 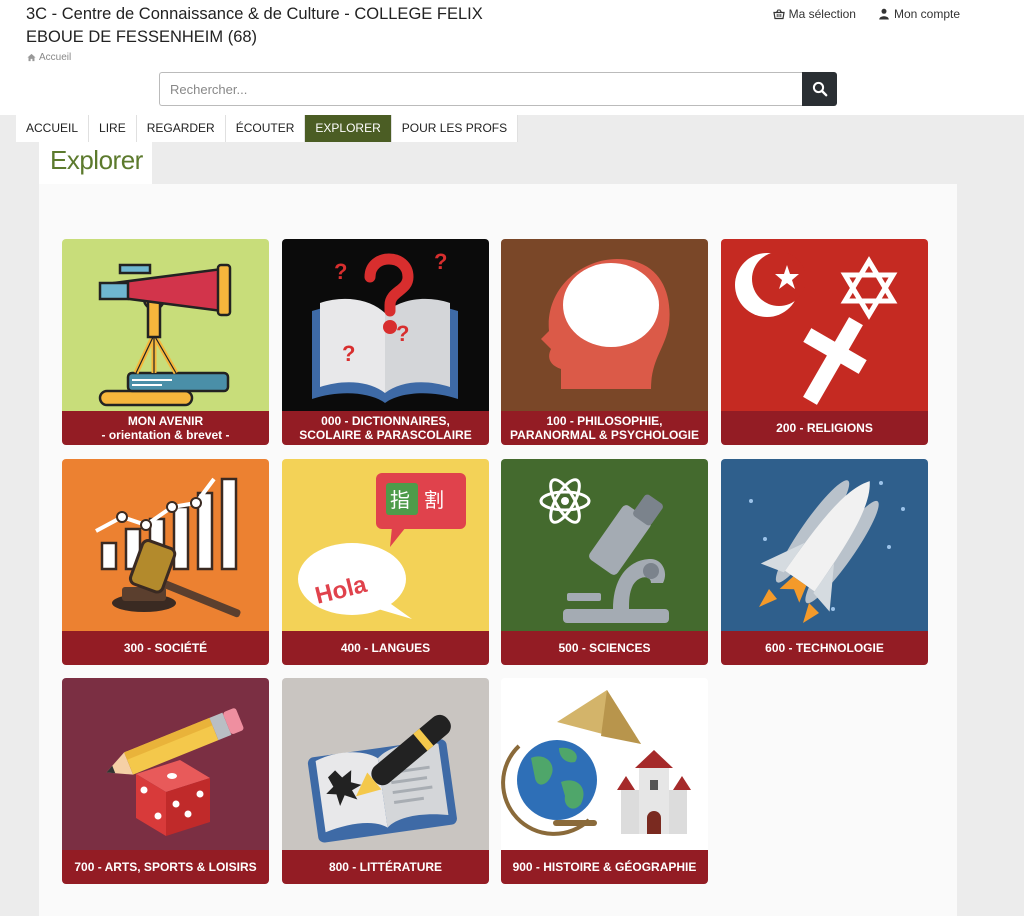 I want to click on tile-technologie: 600 - TECHNOLOGIE, so click(x=824, y=562).